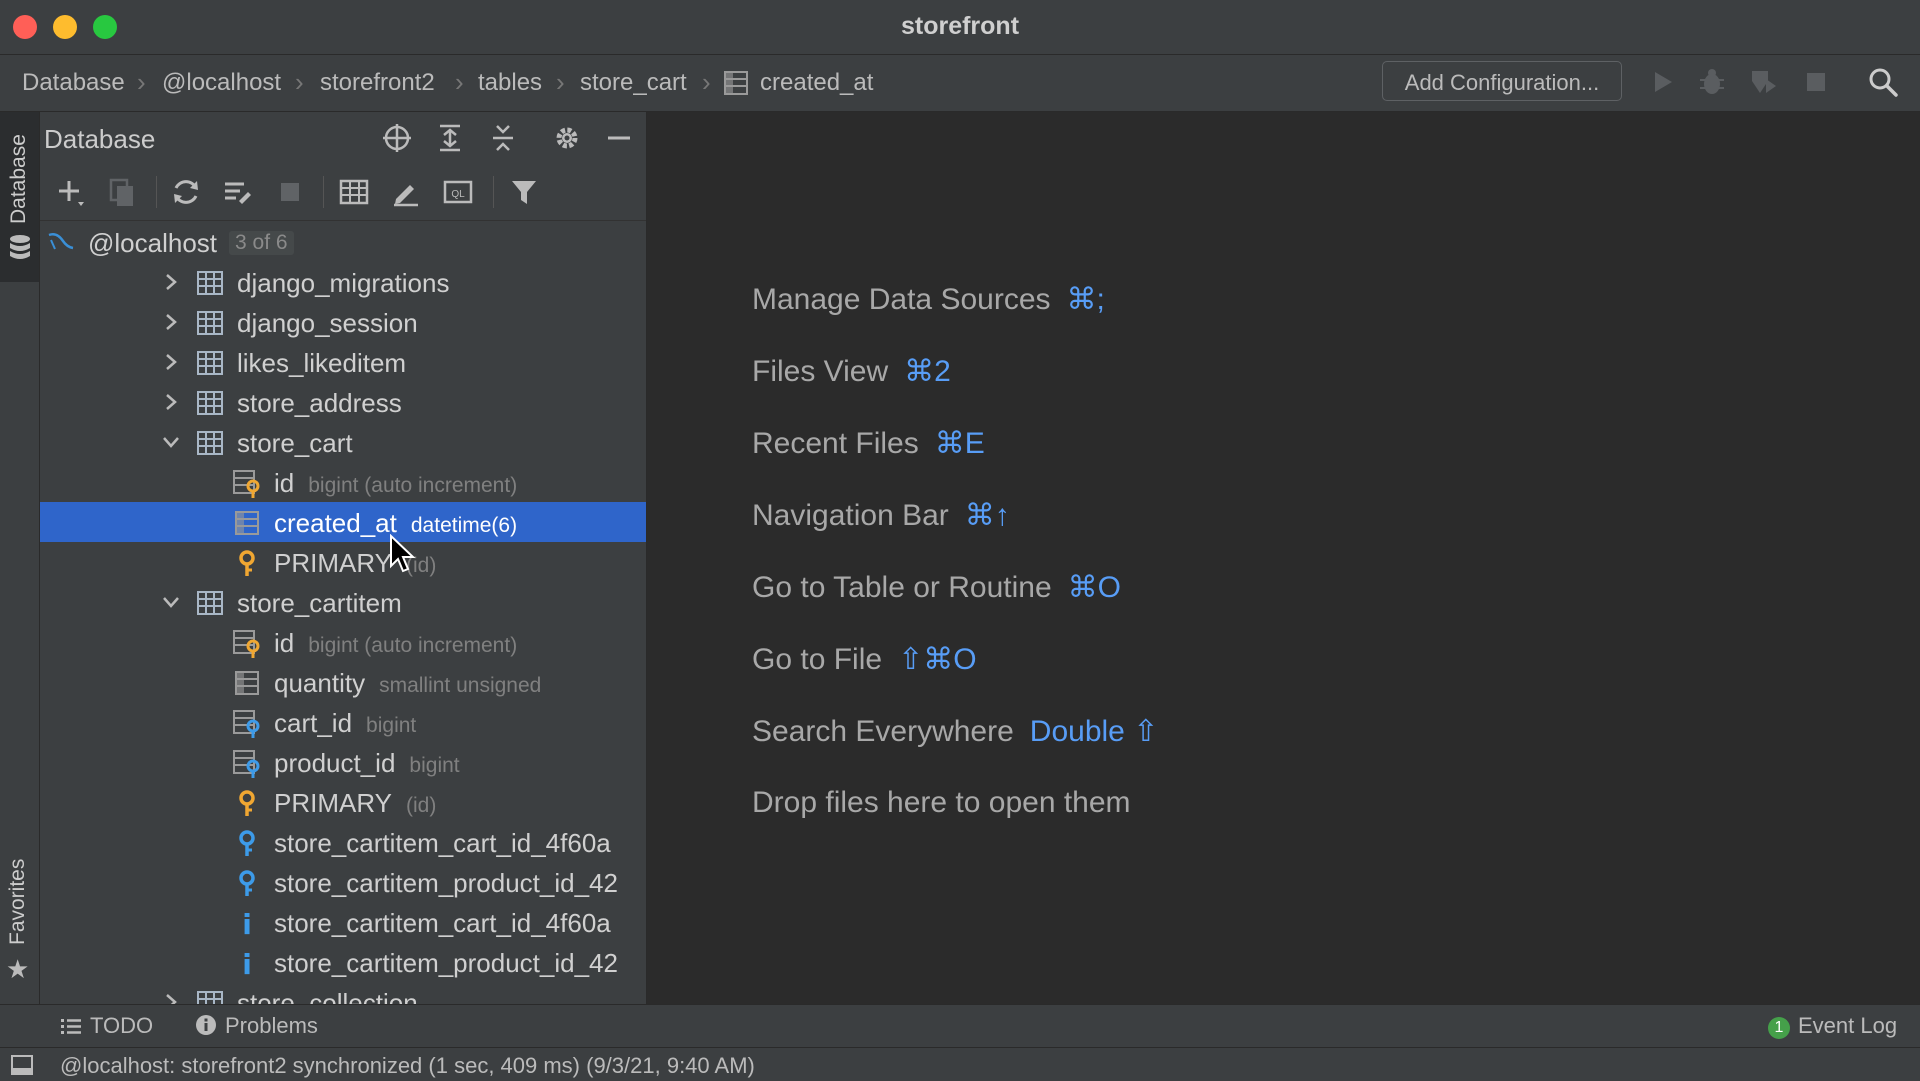  What do you see at coordinates (246, 644) in the screenshot?
I see `primary-key-column-icon` at bounding box center [246, 644].